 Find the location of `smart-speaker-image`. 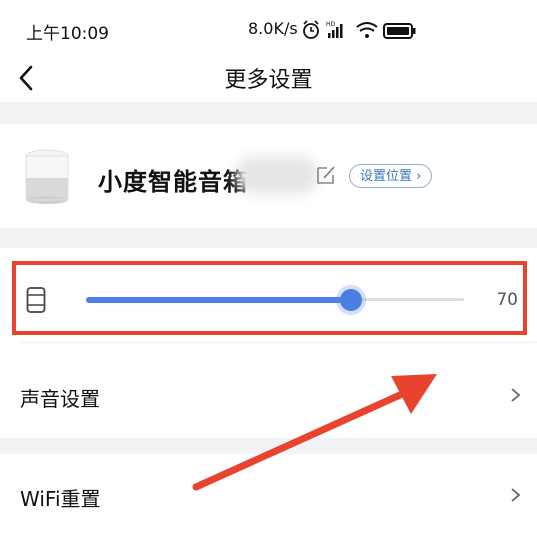

smart-speaker-image is located at coordinates (47, 176).